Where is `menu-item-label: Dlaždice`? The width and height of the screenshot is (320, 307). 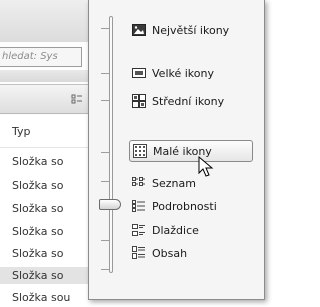 menu-item-label: Dlaždice is located at coordinates (175, 230).